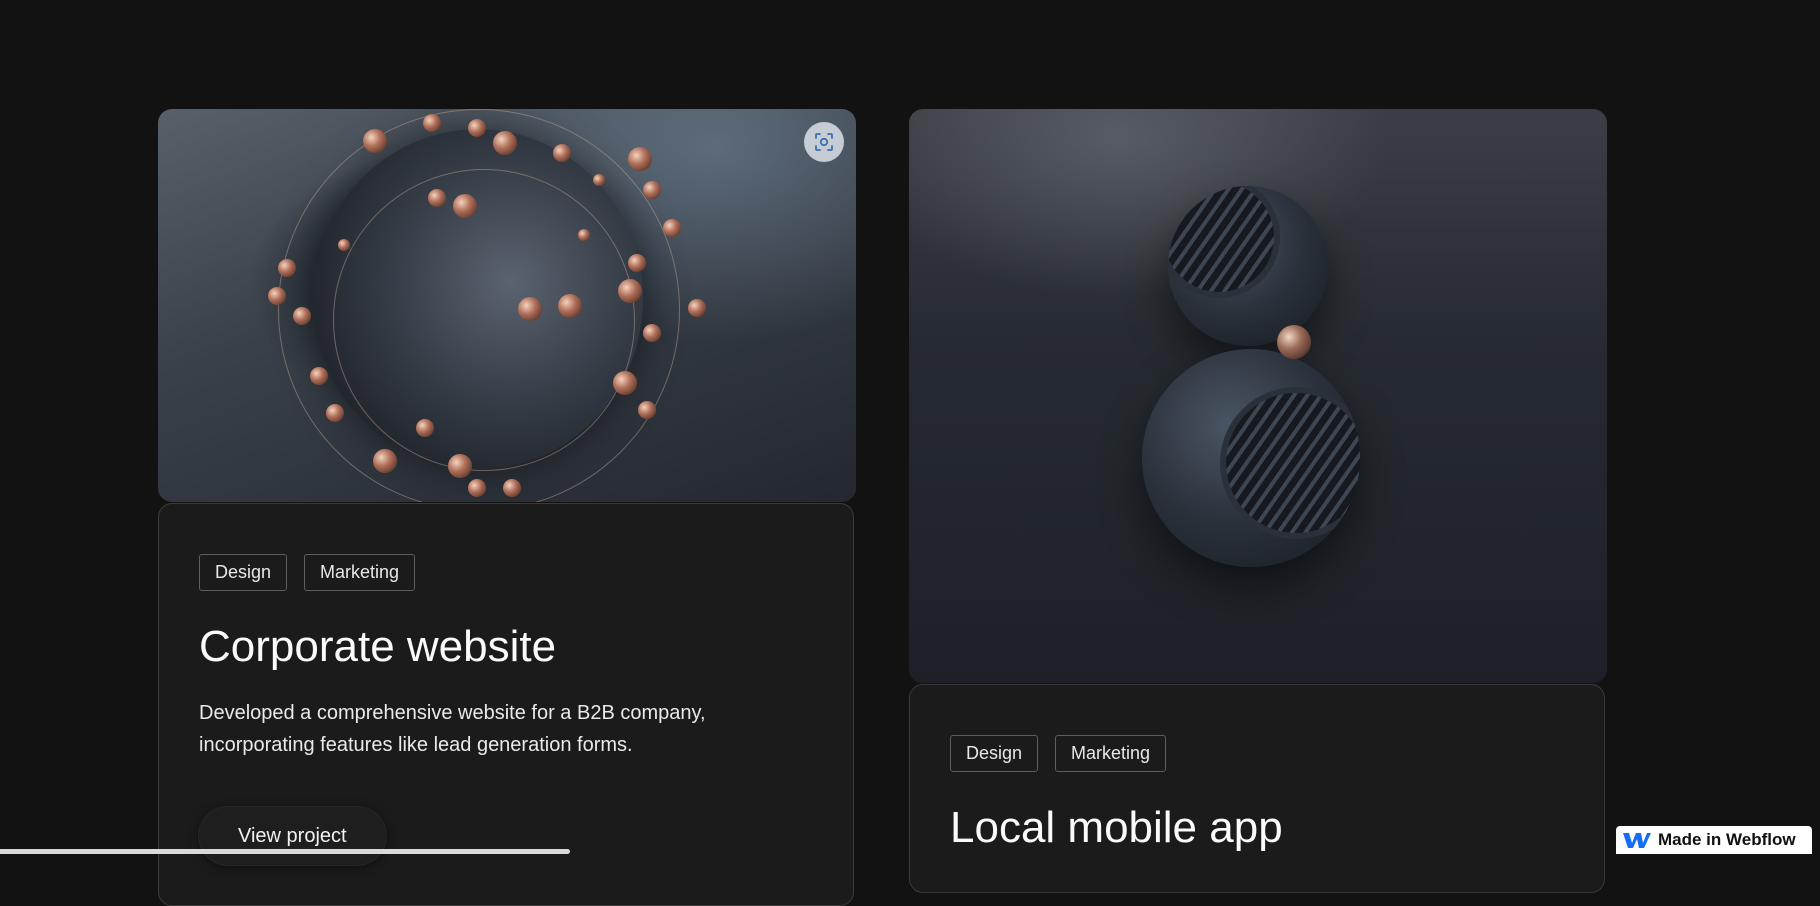  I want to click on view-project-button: View project, so click(292, 836).